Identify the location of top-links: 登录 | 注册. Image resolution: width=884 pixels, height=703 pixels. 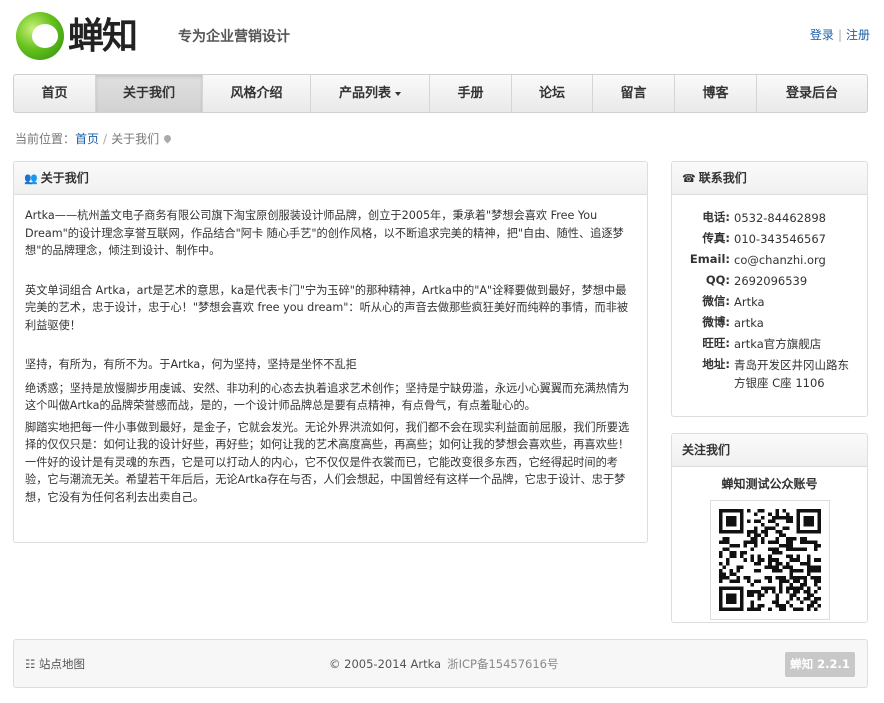
(840, 34).